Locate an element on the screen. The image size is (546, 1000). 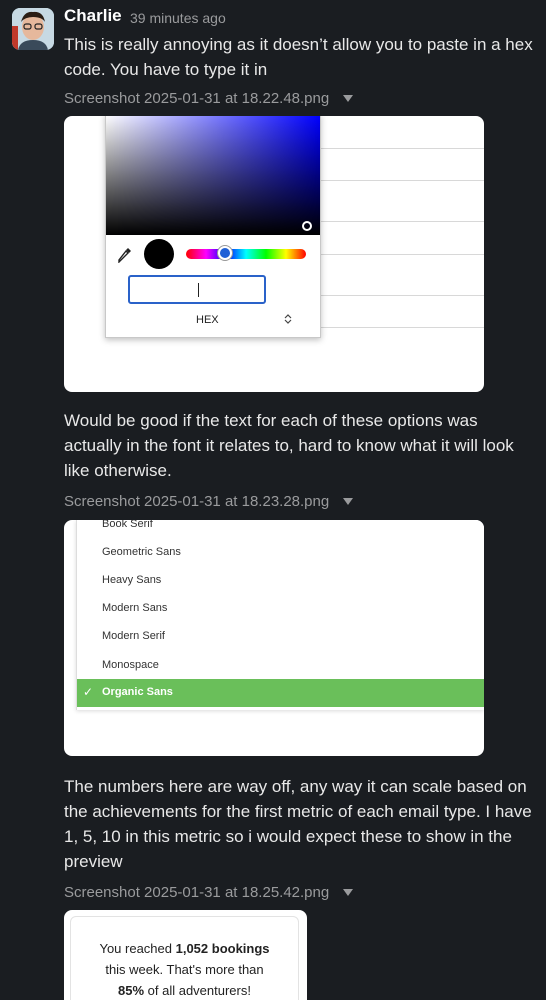
email-preview-line: 85% of all adventurers! is located at coordinates (184, 990).